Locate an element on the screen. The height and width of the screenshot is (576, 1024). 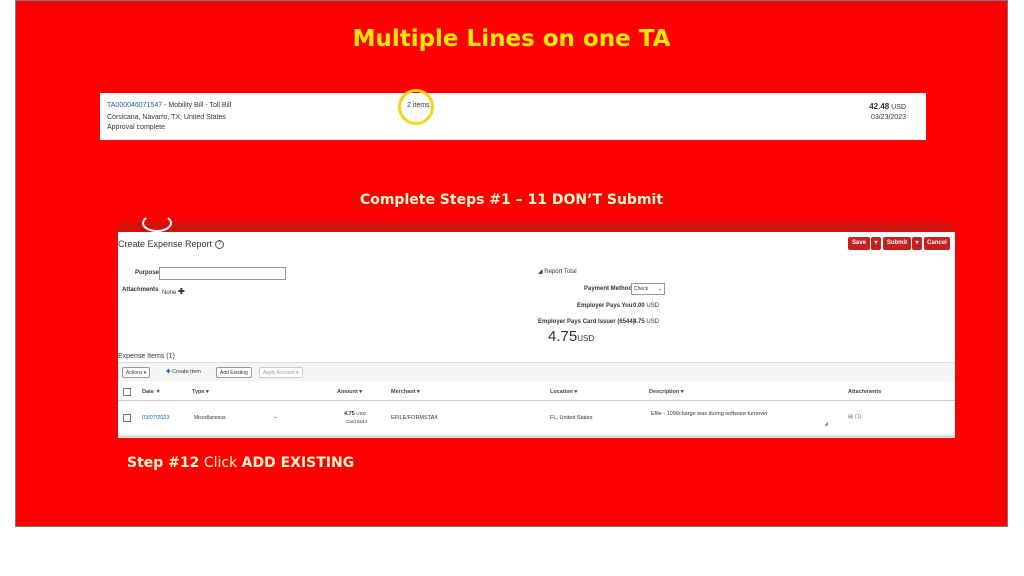
step12-instruction: Step #12 Click ADD EXISTING is located at coordinates (240, 463).